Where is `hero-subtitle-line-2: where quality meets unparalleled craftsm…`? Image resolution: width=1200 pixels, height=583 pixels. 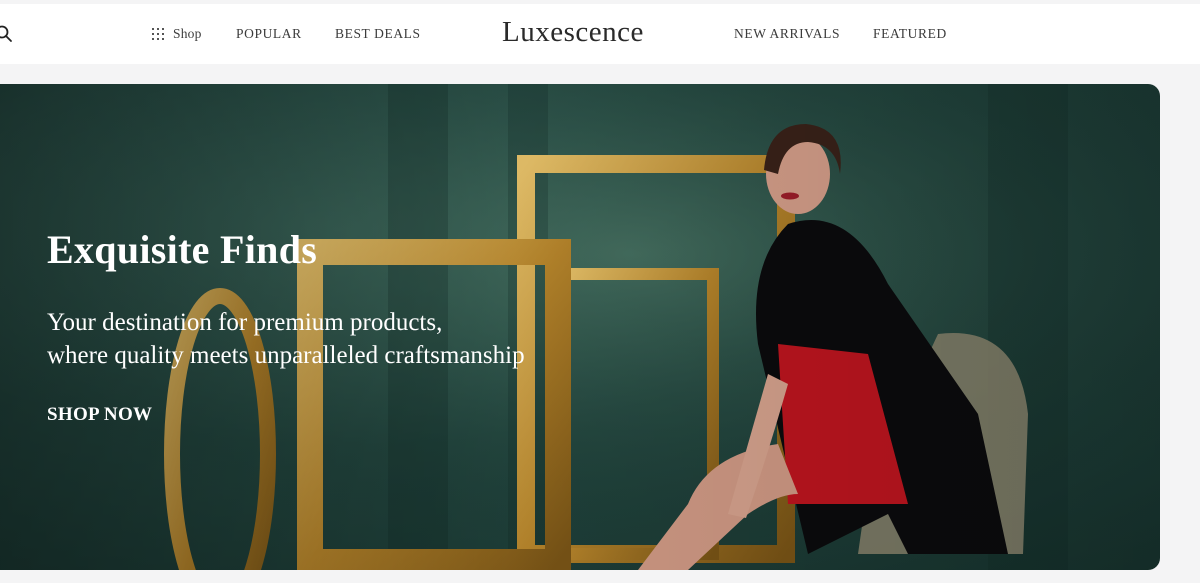
hero-subtitle-line-2: where quality meets unparalleled craftsm… is located at coordinates (286, 355).